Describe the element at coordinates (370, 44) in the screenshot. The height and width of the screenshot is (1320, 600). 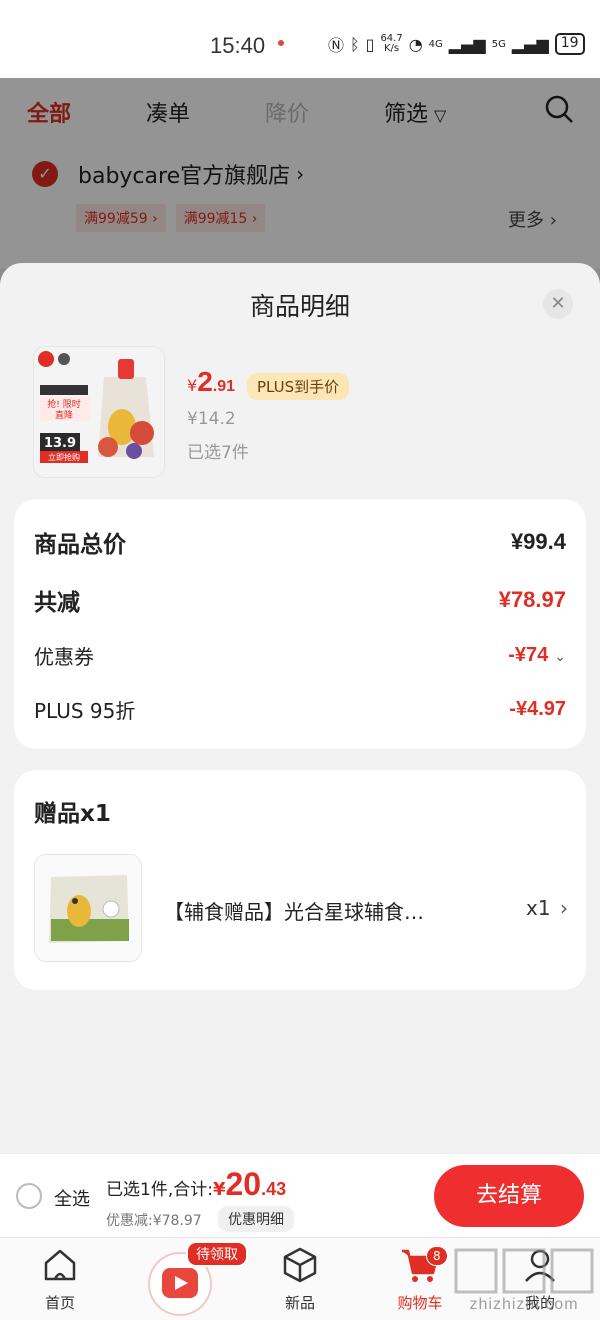
I see `vibrate-icon: ▯` at that location.